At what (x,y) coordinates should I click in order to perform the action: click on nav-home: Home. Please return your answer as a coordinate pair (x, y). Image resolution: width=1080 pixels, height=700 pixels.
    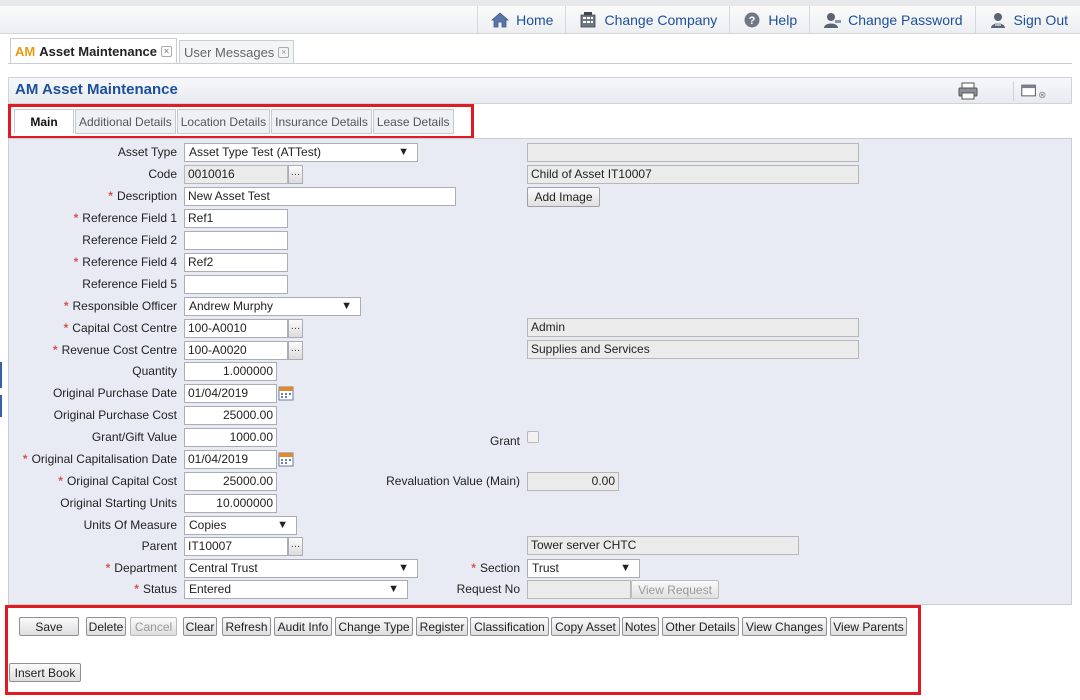
    Looking at the image, I should click on (521, 20).